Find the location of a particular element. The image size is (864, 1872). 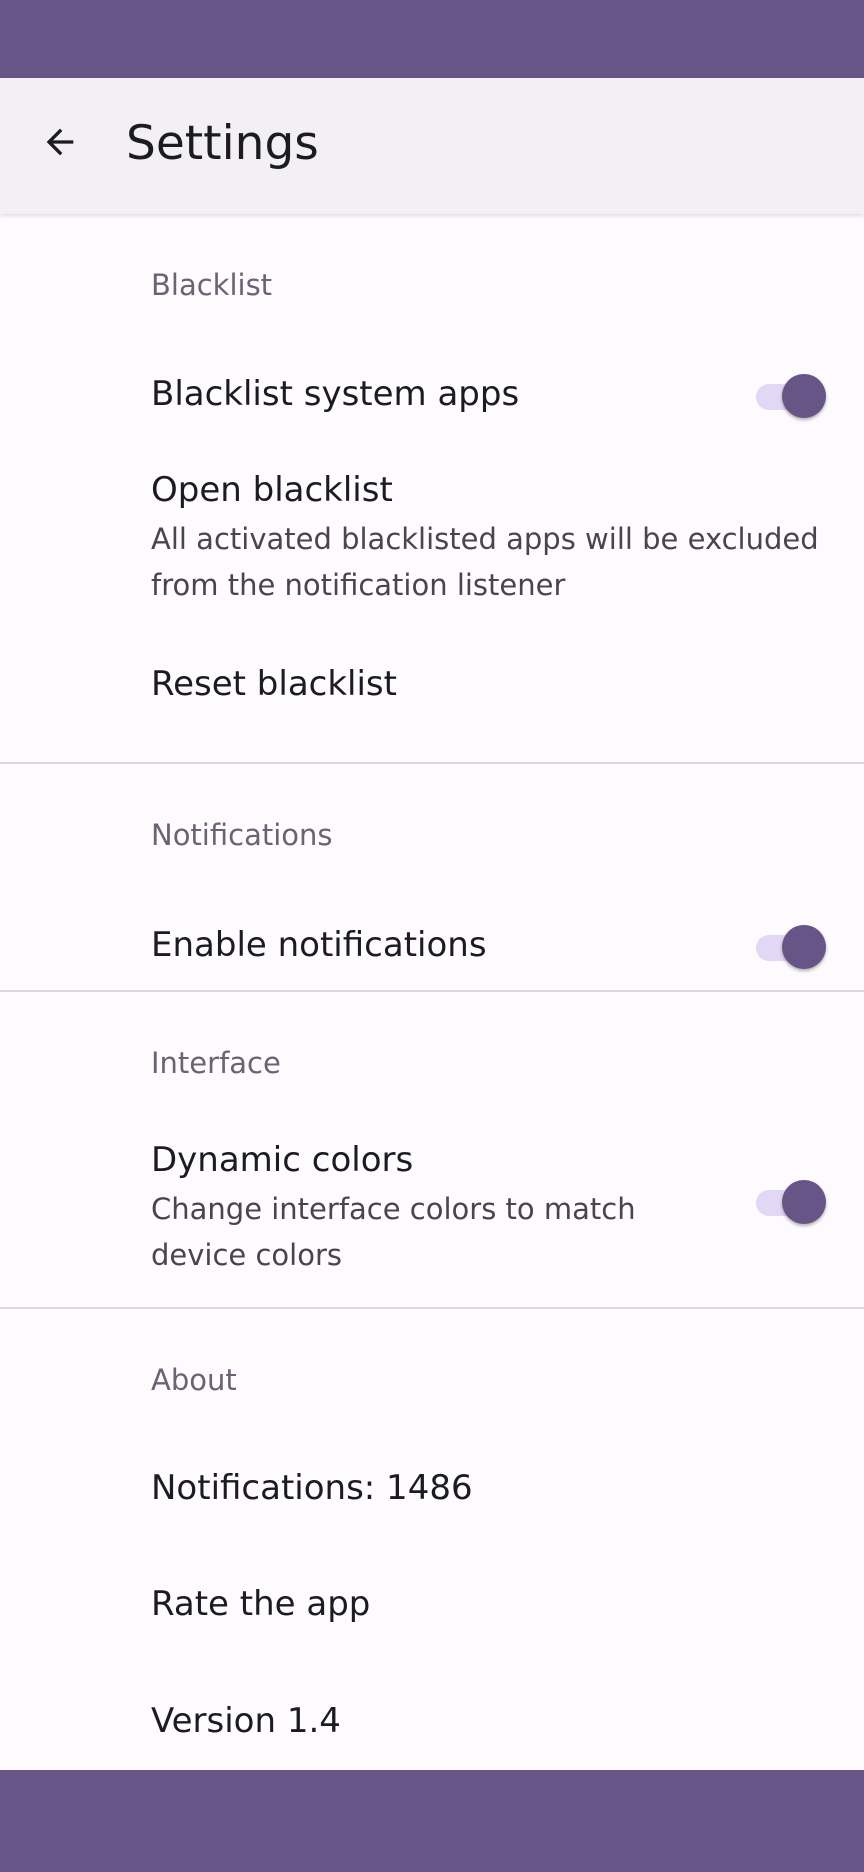

blacklist-system-apps-row: Blacklist system apps is located at coordinates (432, 396).